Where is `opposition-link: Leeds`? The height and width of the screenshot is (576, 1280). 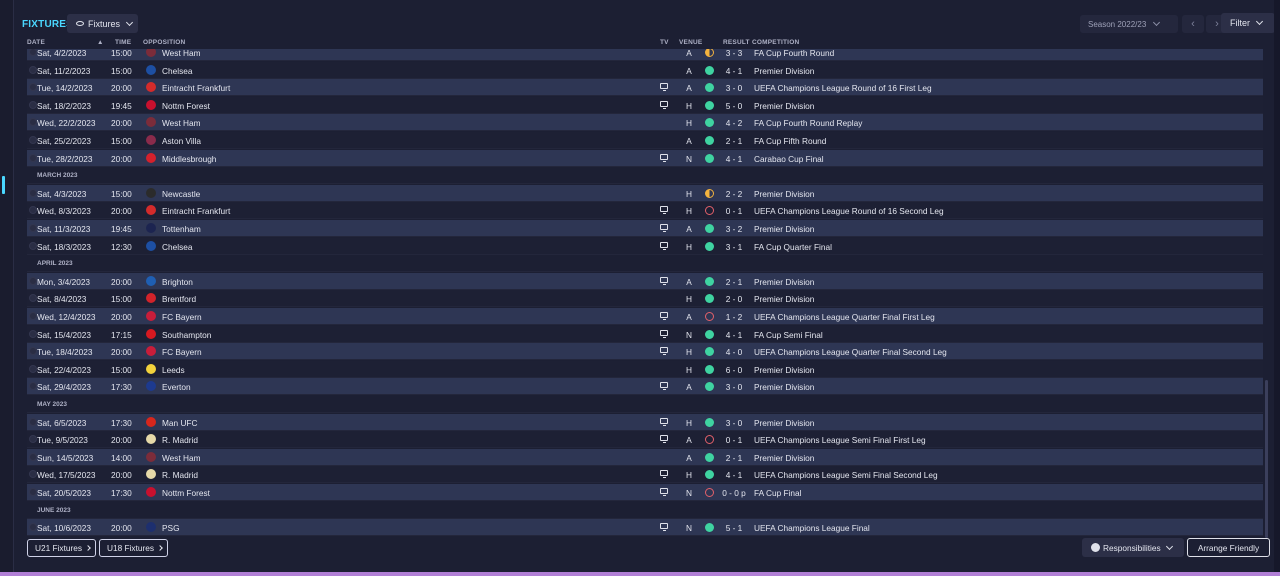
opposition-link: Leeds is located at coordinates (173, 370).